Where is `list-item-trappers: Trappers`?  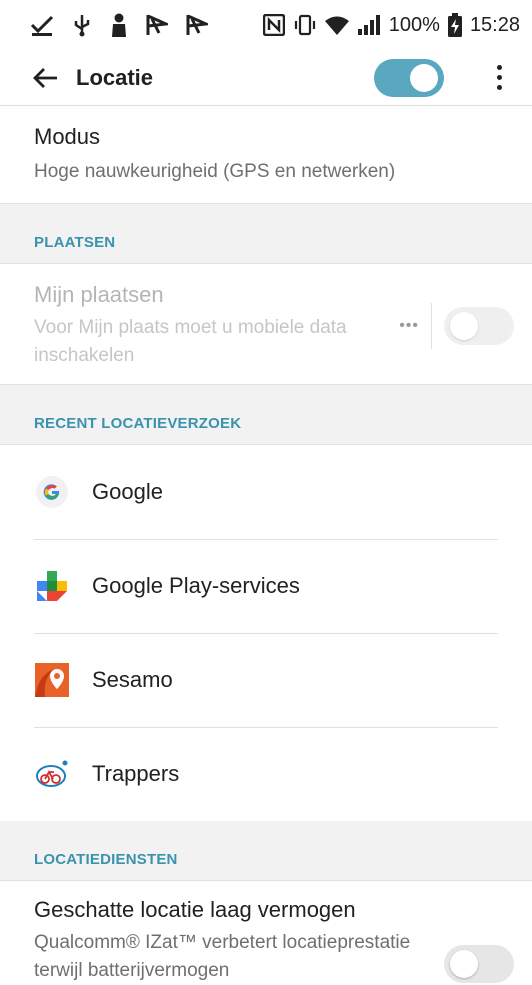 list-item-trappers: Trappers is located at coordinates (266, 774).